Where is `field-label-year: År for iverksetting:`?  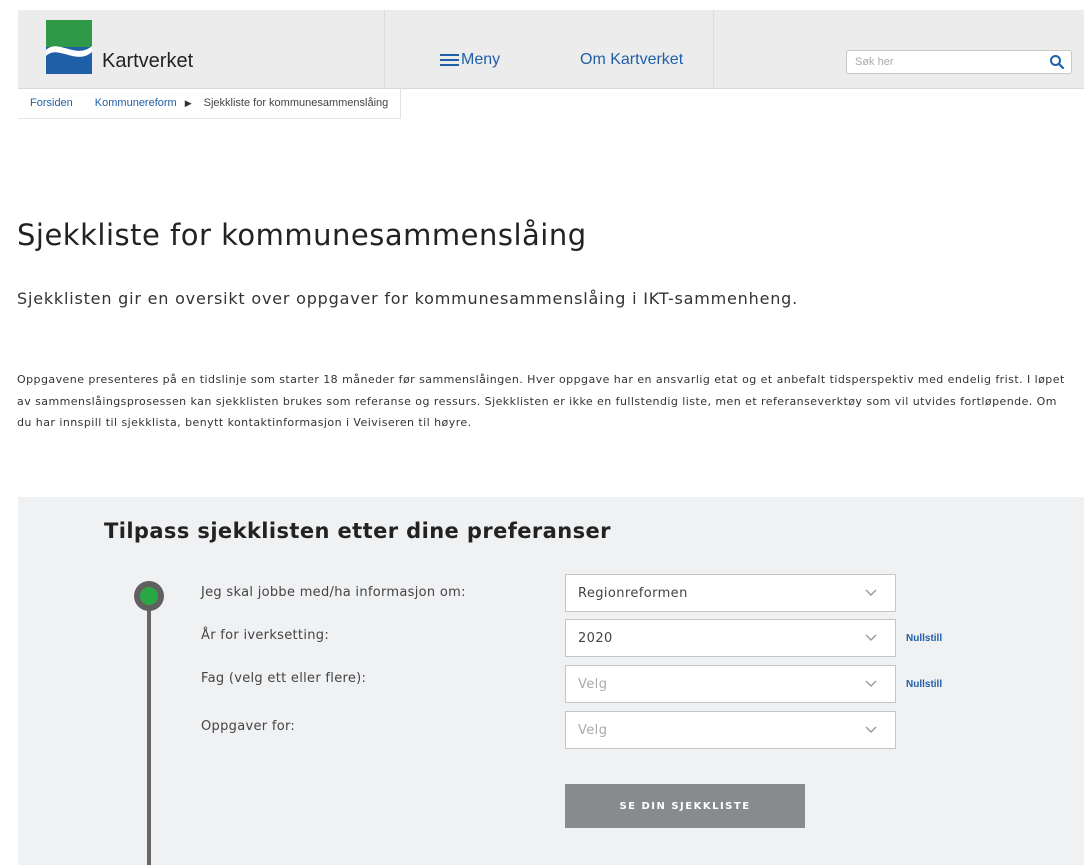
field-label-year: År for iverksetting: is located at coordinates (265, 635).